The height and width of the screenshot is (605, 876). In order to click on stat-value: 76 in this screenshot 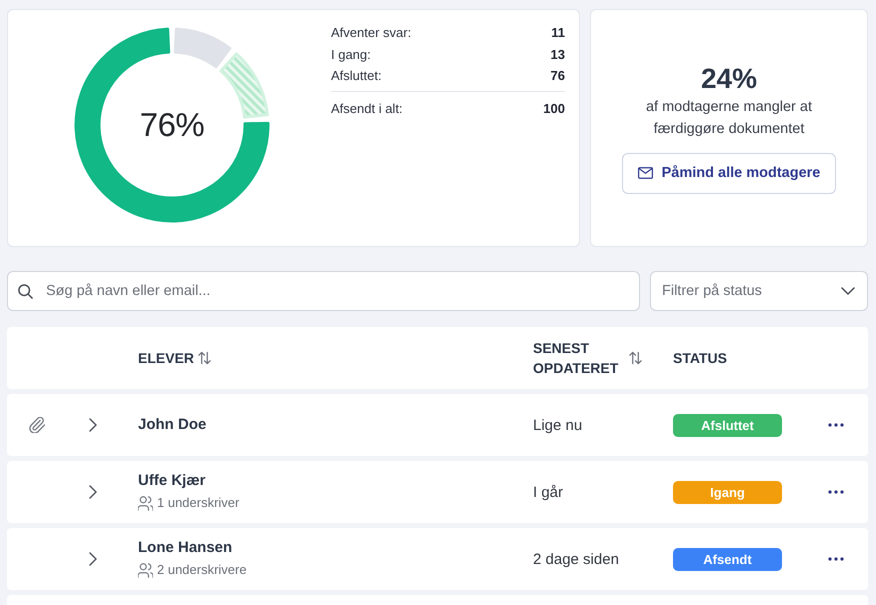, I will do `click(557, 76)`.